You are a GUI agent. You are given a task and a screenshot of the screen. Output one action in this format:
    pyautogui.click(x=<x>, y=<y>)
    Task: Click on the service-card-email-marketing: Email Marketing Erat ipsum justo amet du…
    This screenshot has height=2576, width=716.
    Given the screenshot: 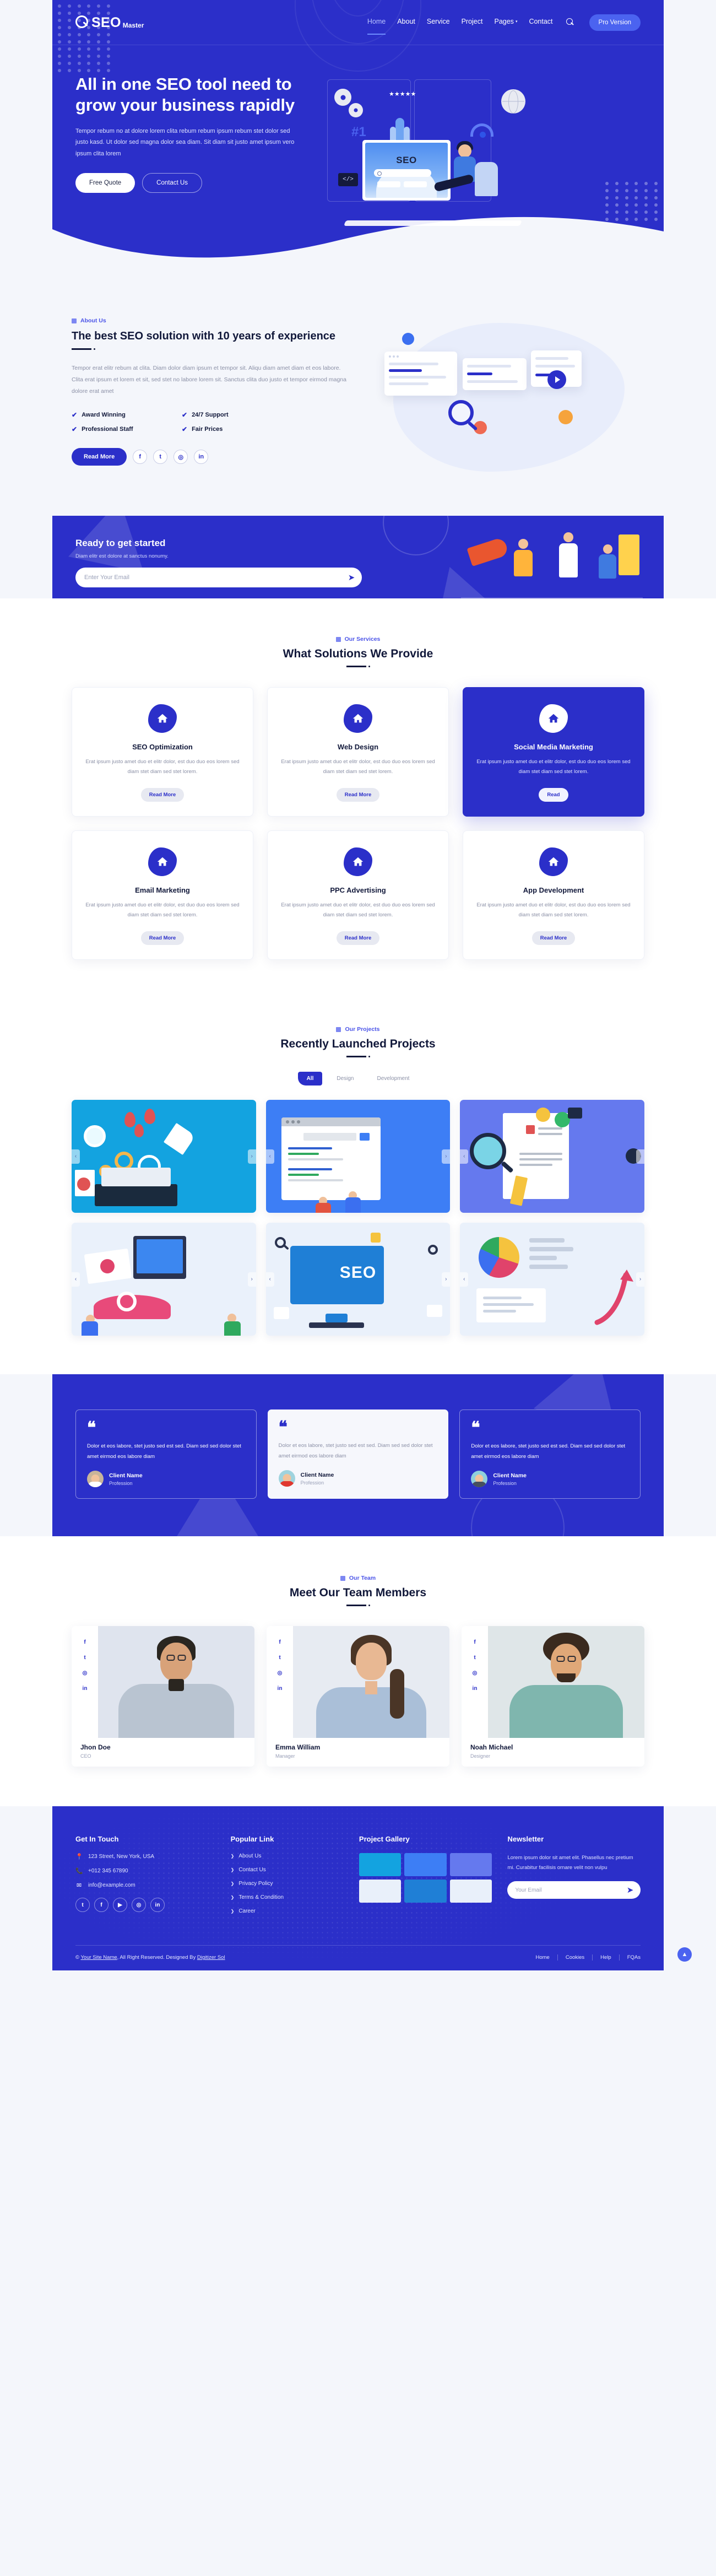 What is the action you would take?
    pyautogui.click(x=162, y=895)
    